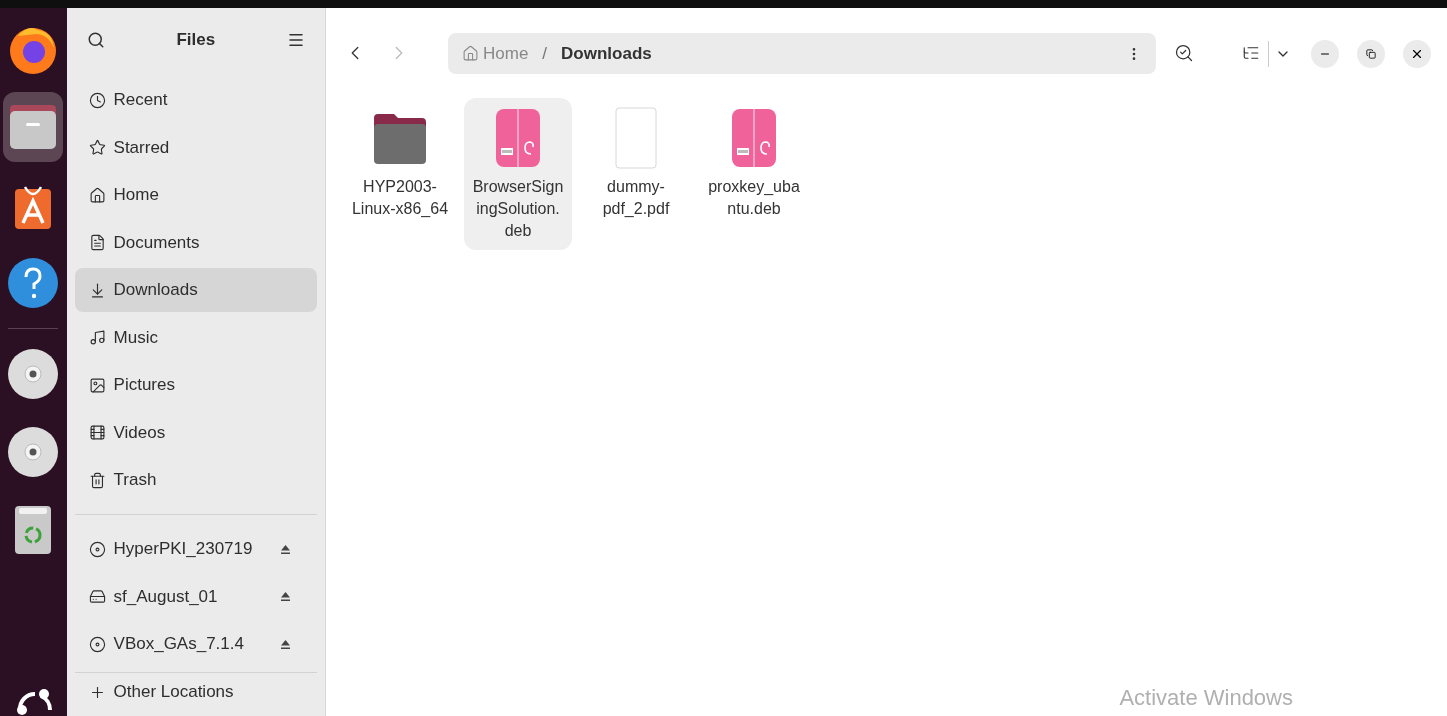  Describe the element at coordinates (195, 195) in the screenshot. I see `sidebar-item: Home` at that location.